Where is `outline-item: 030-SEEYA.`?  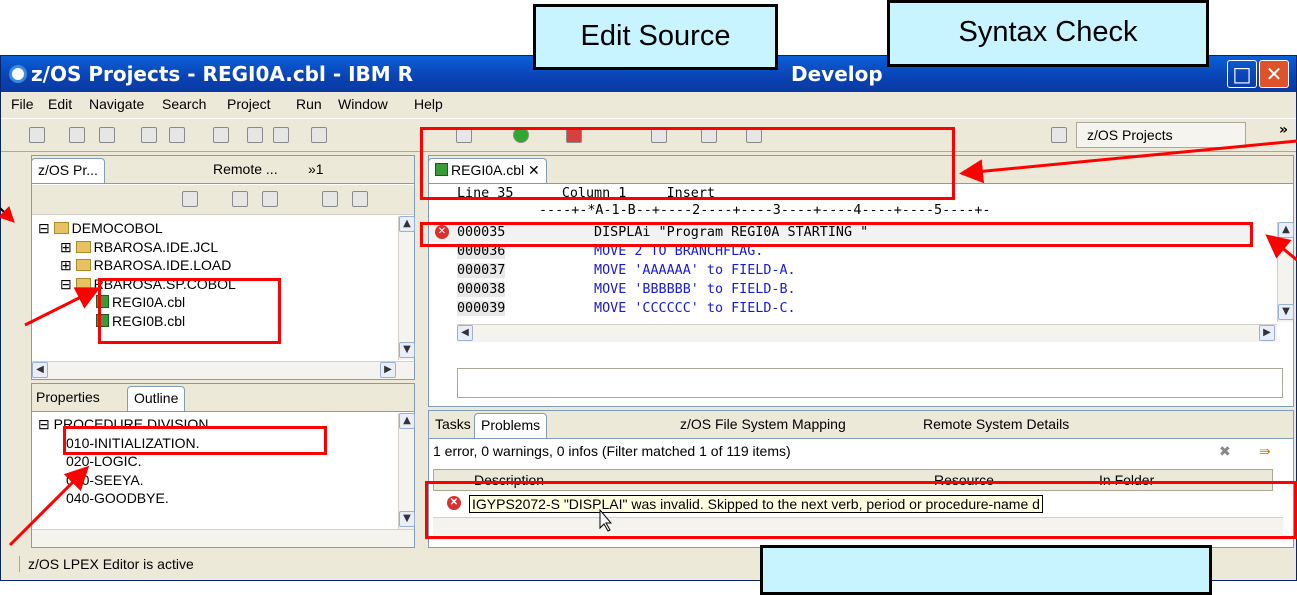
outline-item: 030-SEEYA. is located at coordinates (125, 480).